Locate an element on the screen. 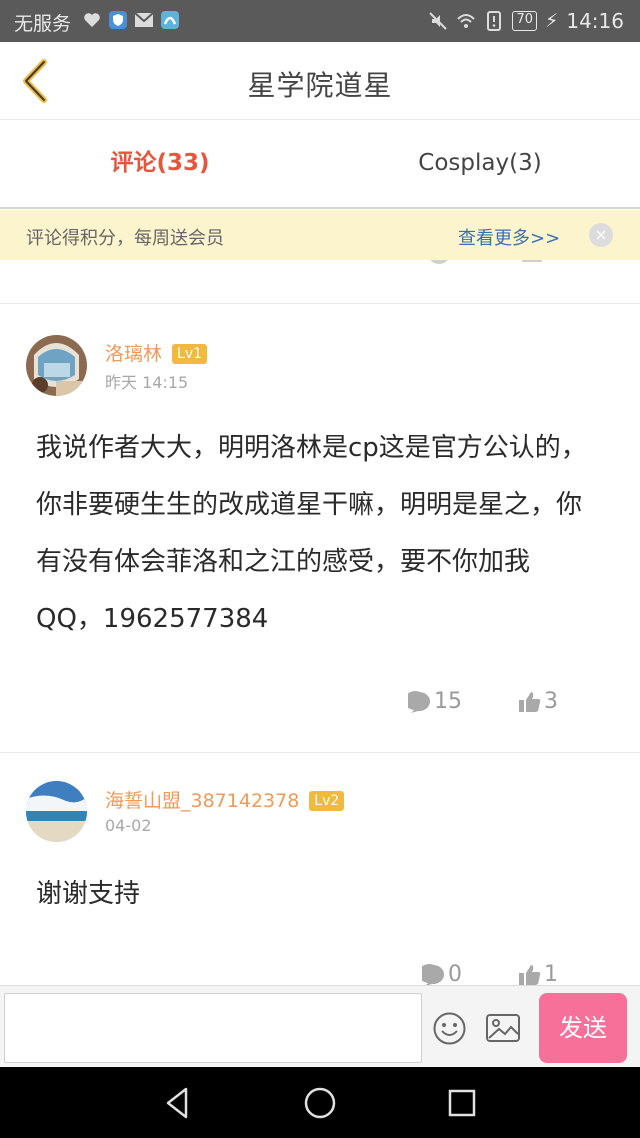  reply-count: 0 is located at coordinates (455, 973).